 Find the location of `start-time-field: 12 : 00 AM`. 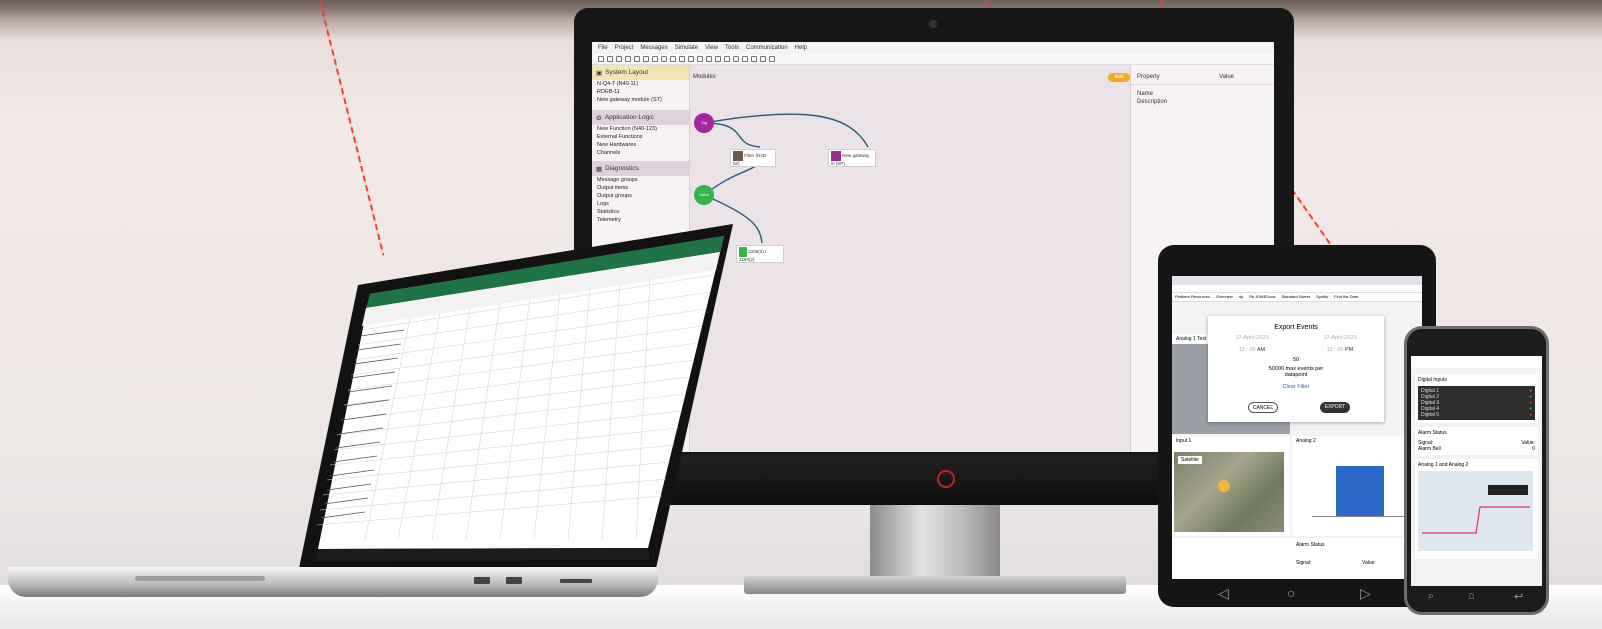

start-time-field: 12 : 00 AM is located at coordinates (1252, 350).